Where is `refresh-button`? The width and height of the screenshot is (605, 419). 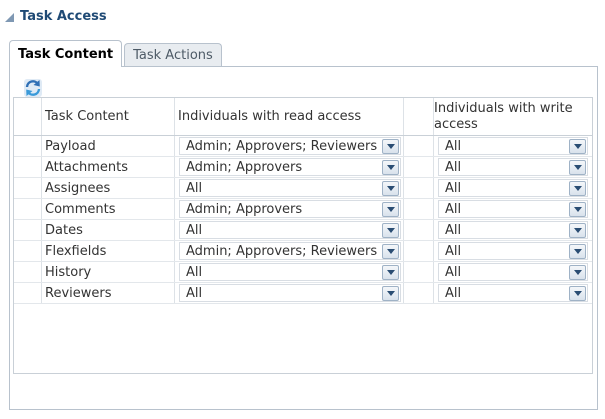 refresh-button is located at coordinates (33, 88).